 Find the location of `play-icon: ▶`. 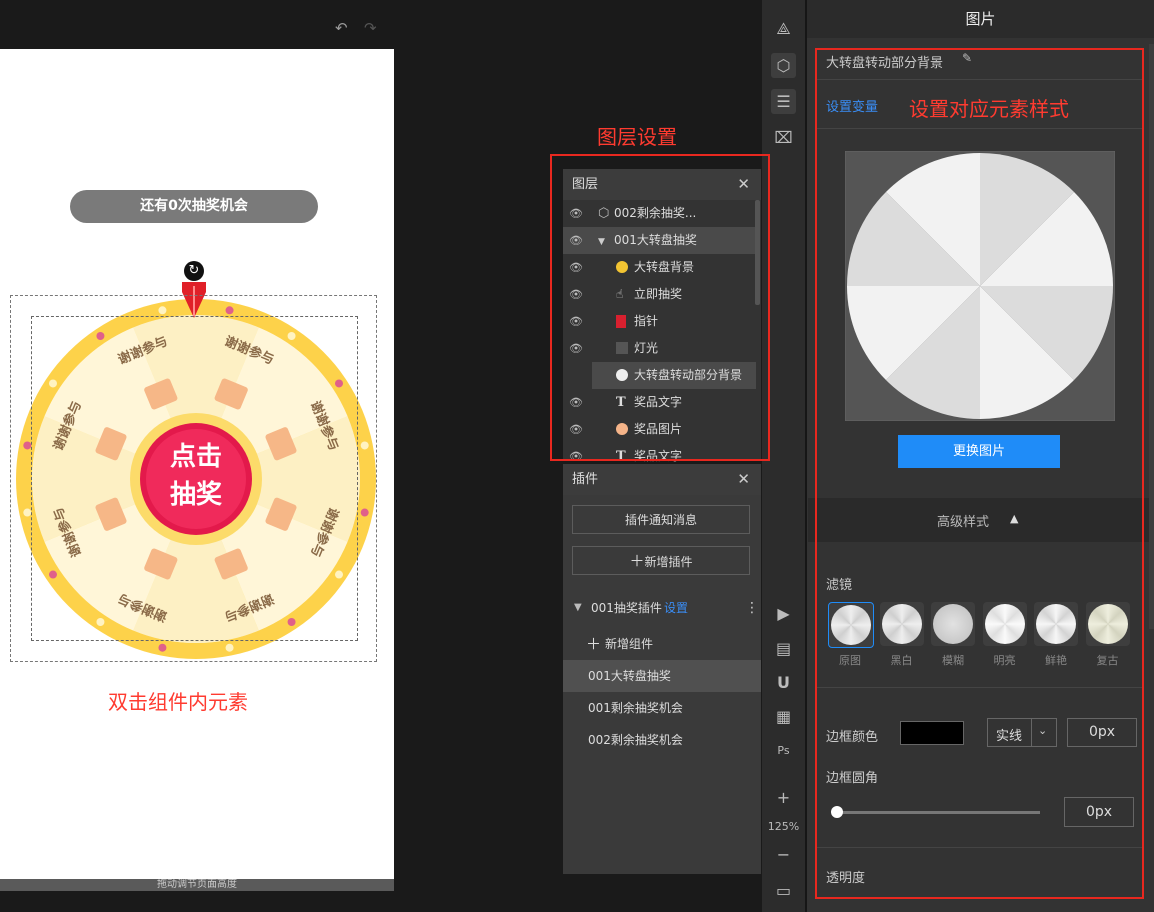

play-icon: ▶ is located at coordinates (783, 613).